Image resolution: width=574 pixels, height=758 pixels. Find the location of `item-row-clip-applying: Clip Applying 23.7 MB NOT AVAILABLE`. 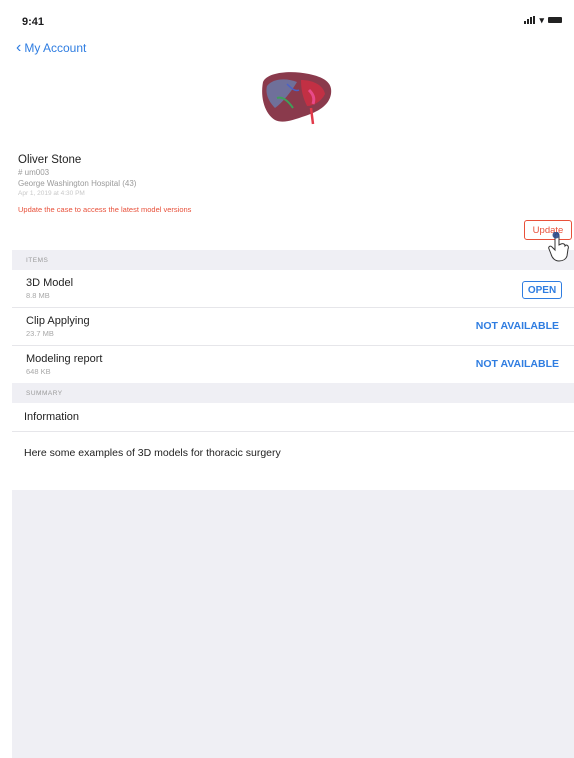

item-row-clip-applying: Clip Applying 23.7 MB NOT AVAILABLE is located at coordinates (293, 327).